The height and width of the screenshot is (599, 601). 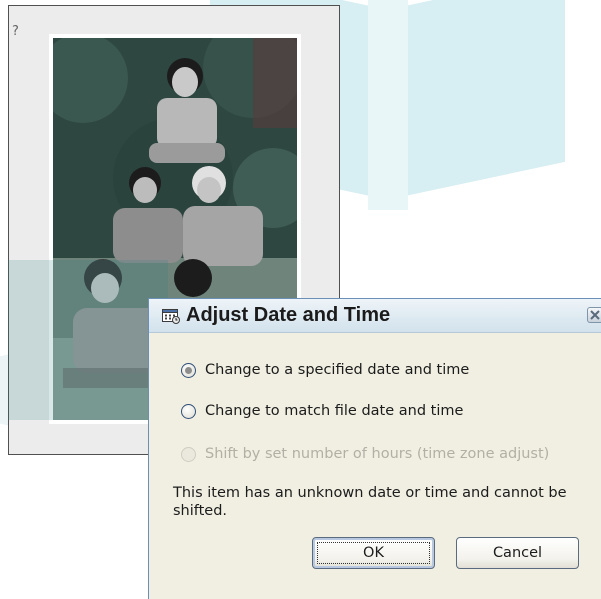 I want to click on close-icon, so click(x=595, y=315).